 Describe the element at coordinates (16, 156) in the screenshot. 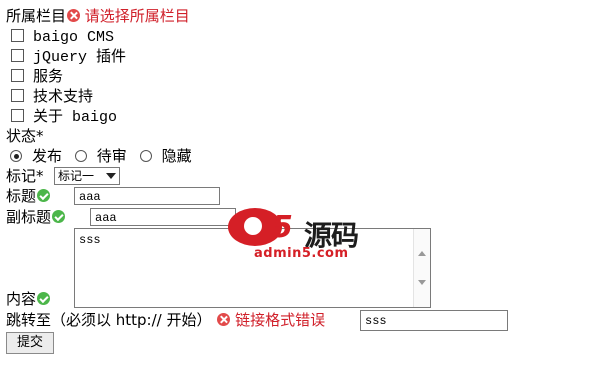

I see `radio-publish` at that location.